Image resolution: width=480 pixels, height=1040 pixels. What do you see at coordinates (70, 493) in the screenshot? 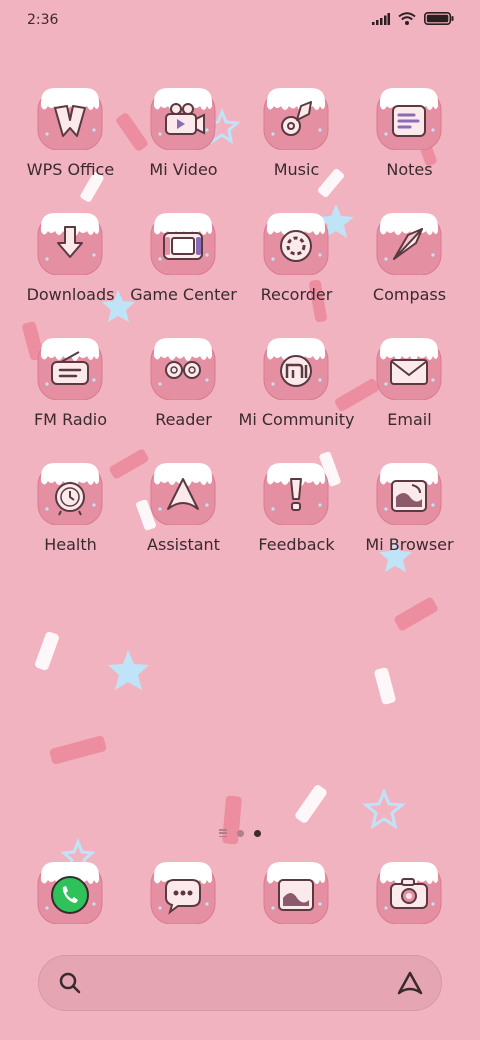
I see `health-icon` at bounding box center [70, 493].